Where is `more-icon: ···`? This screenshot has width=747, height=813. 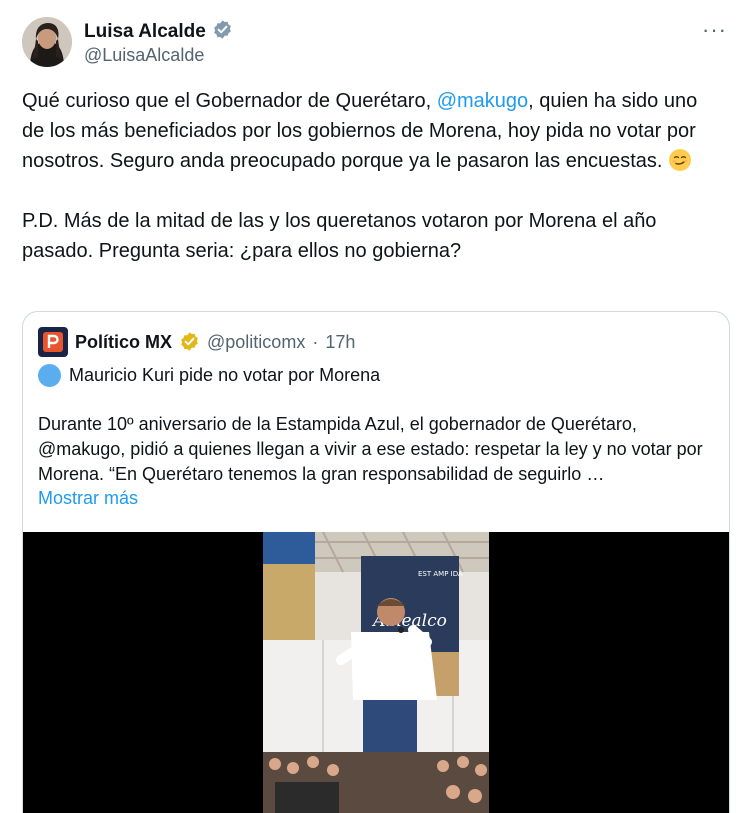
more-icon: ··· is located at coordinates (714, 30).